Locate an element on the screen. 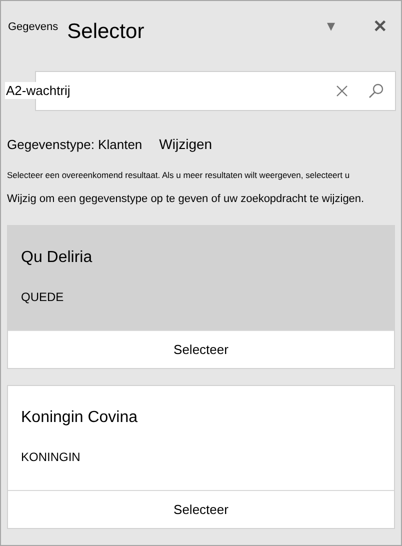 This screenshot has height=546, width=402. instruction-text: Selecteer een overeenkomend resultaat. Als u meer resultaten wilt weergeven, selecteert u is located at coordinates (178, 175).